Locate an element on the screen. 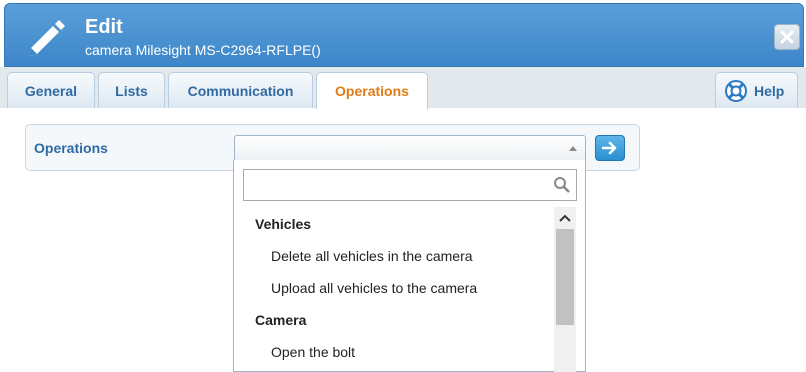 The height and width of the screenshot is (372, 806). help-button: Help is located at coordinates (756, 90).